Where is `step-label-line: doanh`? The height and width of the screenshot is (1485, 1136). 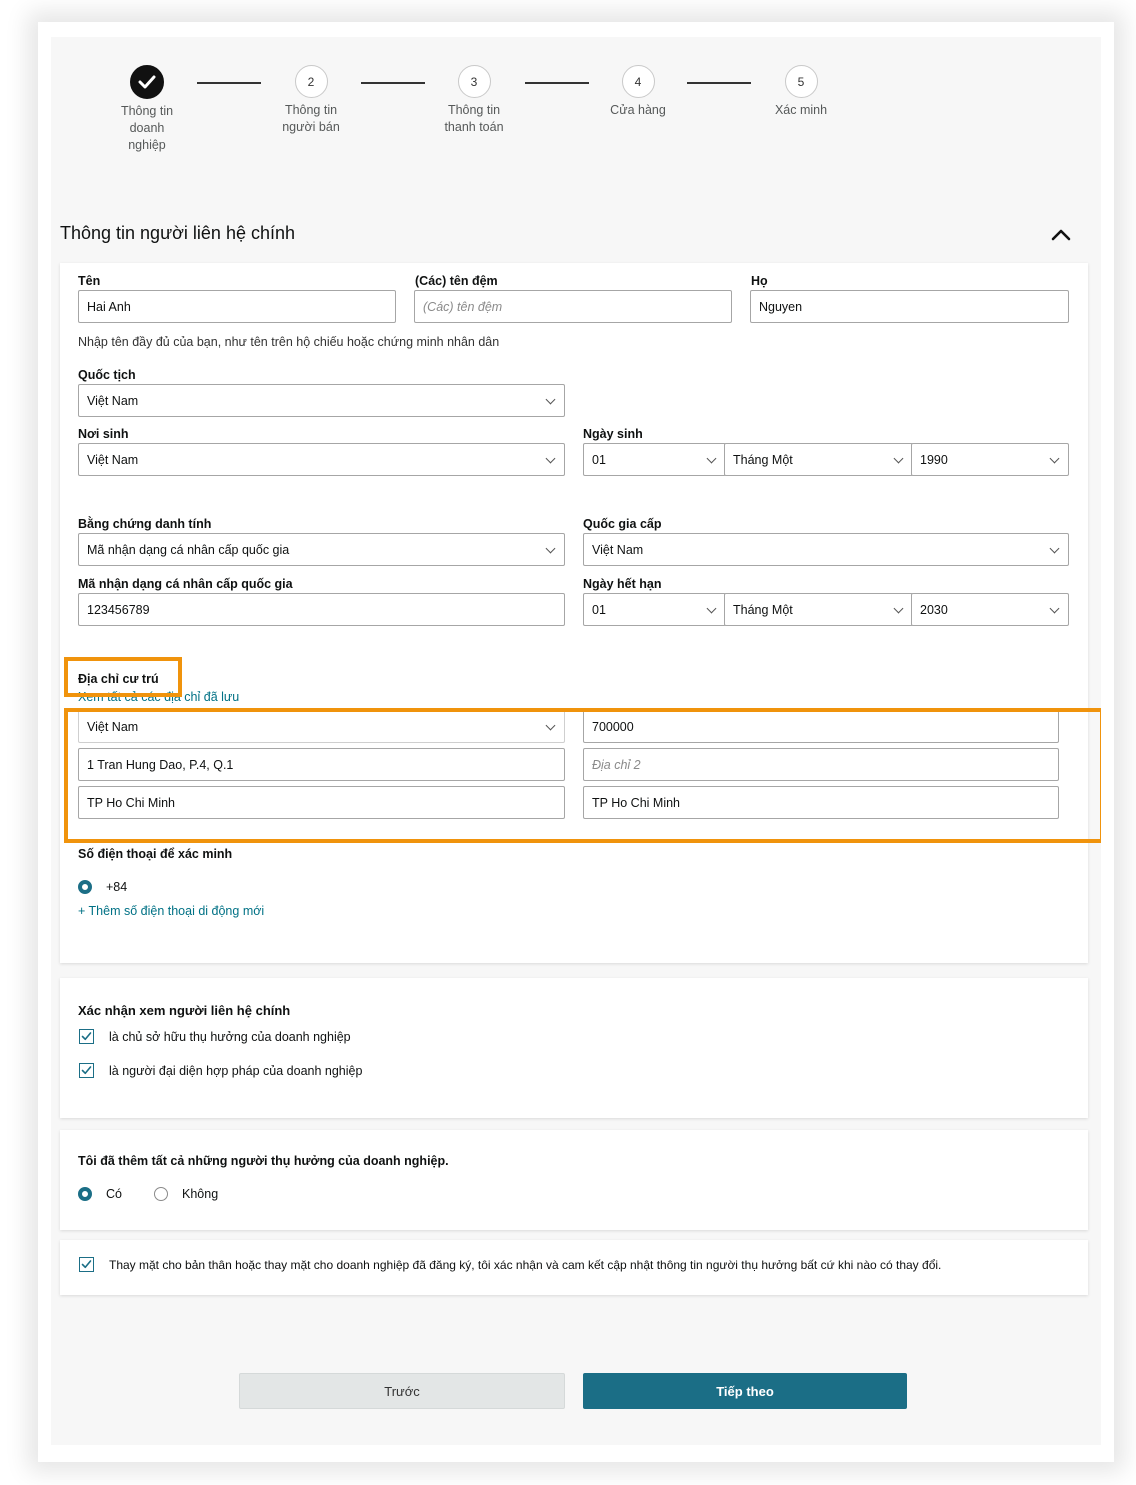 step-label-line: doanh is located at coordinates (147, 128).